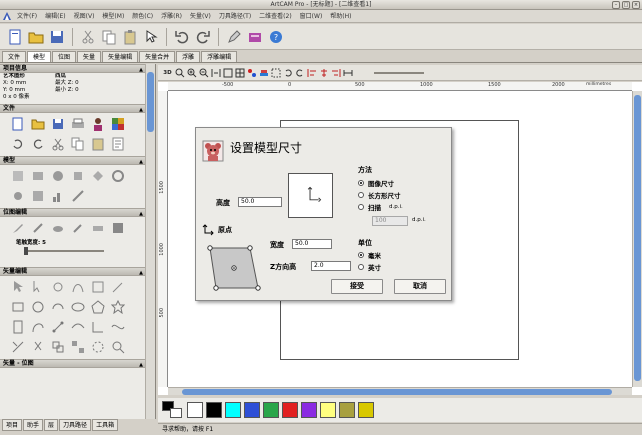  Describe the element at coordinates (105, 425) in the screenshot. I see `tab-toolbox: 工具箱` at that location.